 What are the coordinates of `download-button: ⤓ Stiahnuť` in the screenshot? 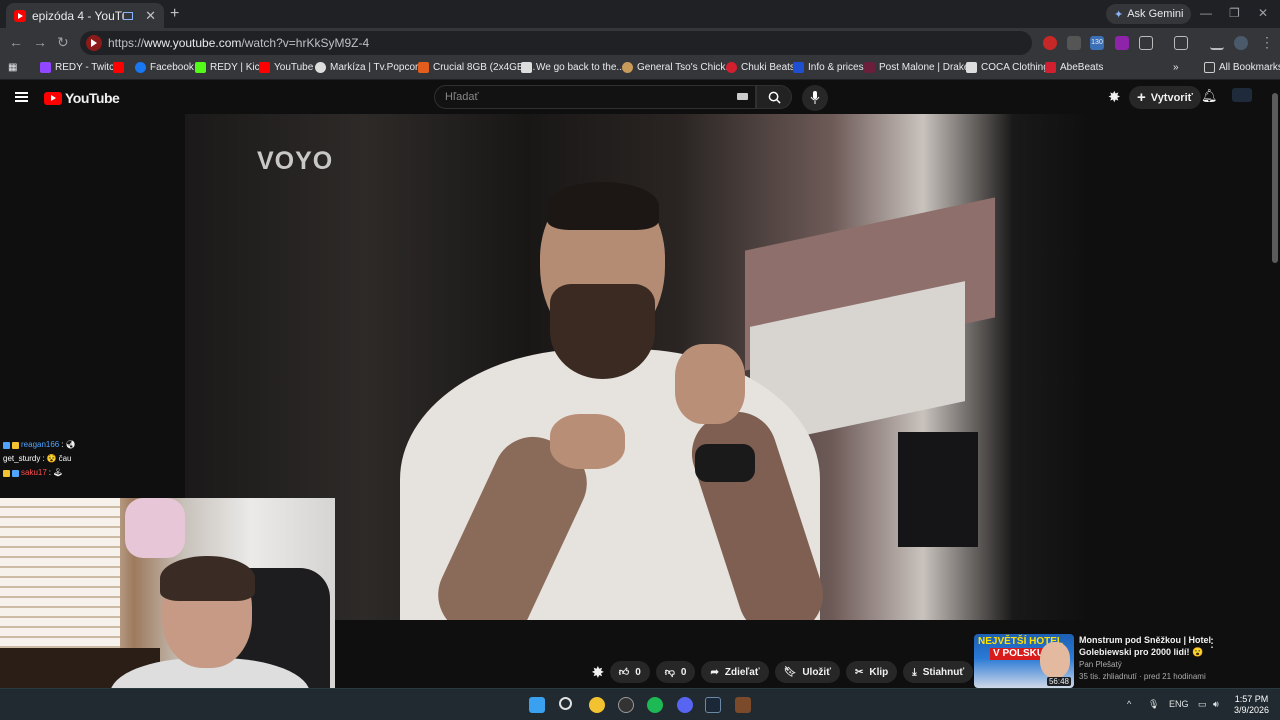 It's located at (938, 672).